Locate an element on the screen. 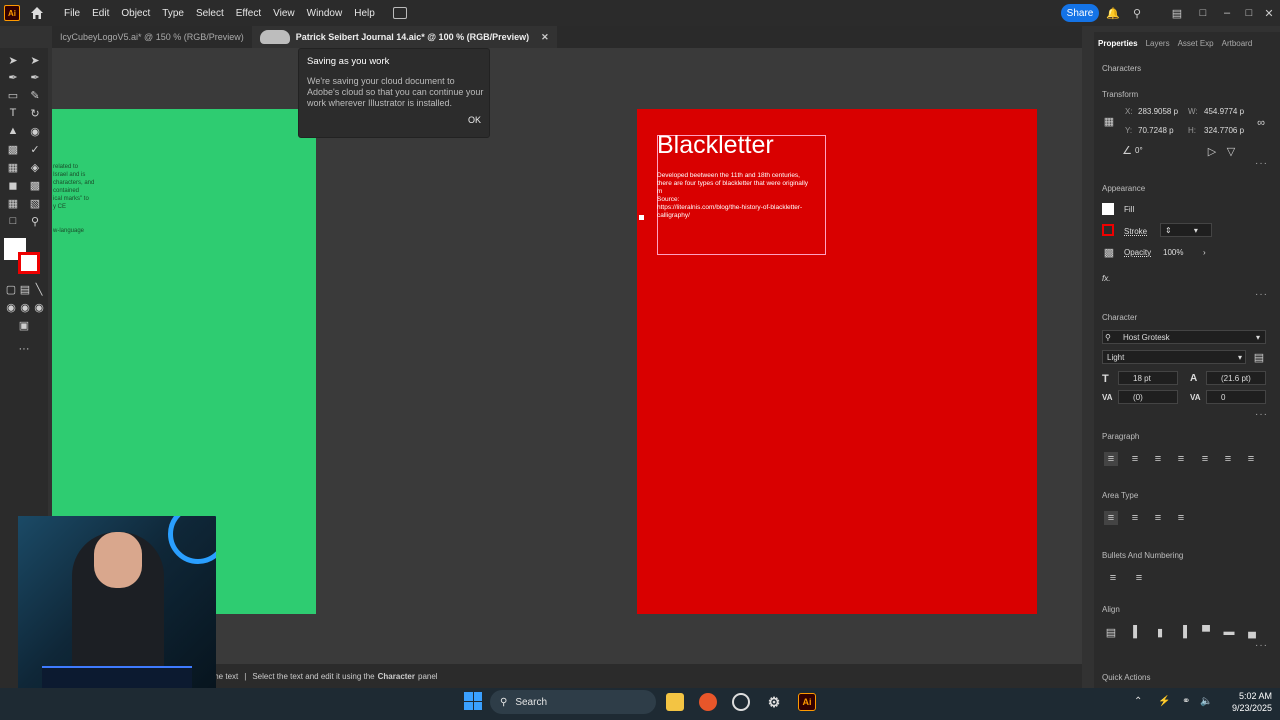  draw-inside-icon: ◉ is located at coordinates (39, 307).